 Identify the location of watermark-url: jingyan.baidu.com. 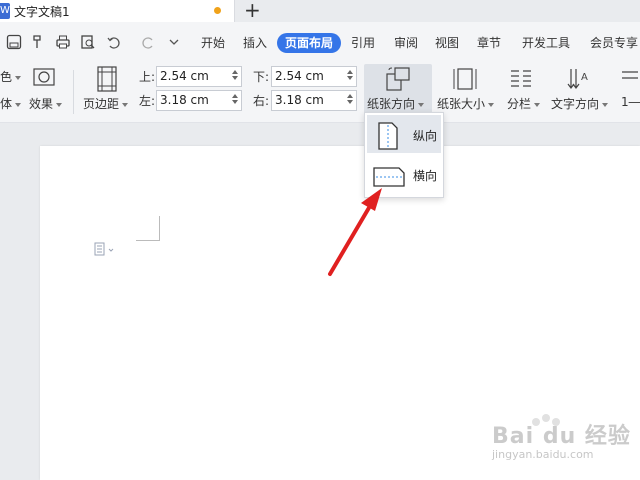
(543, 454).